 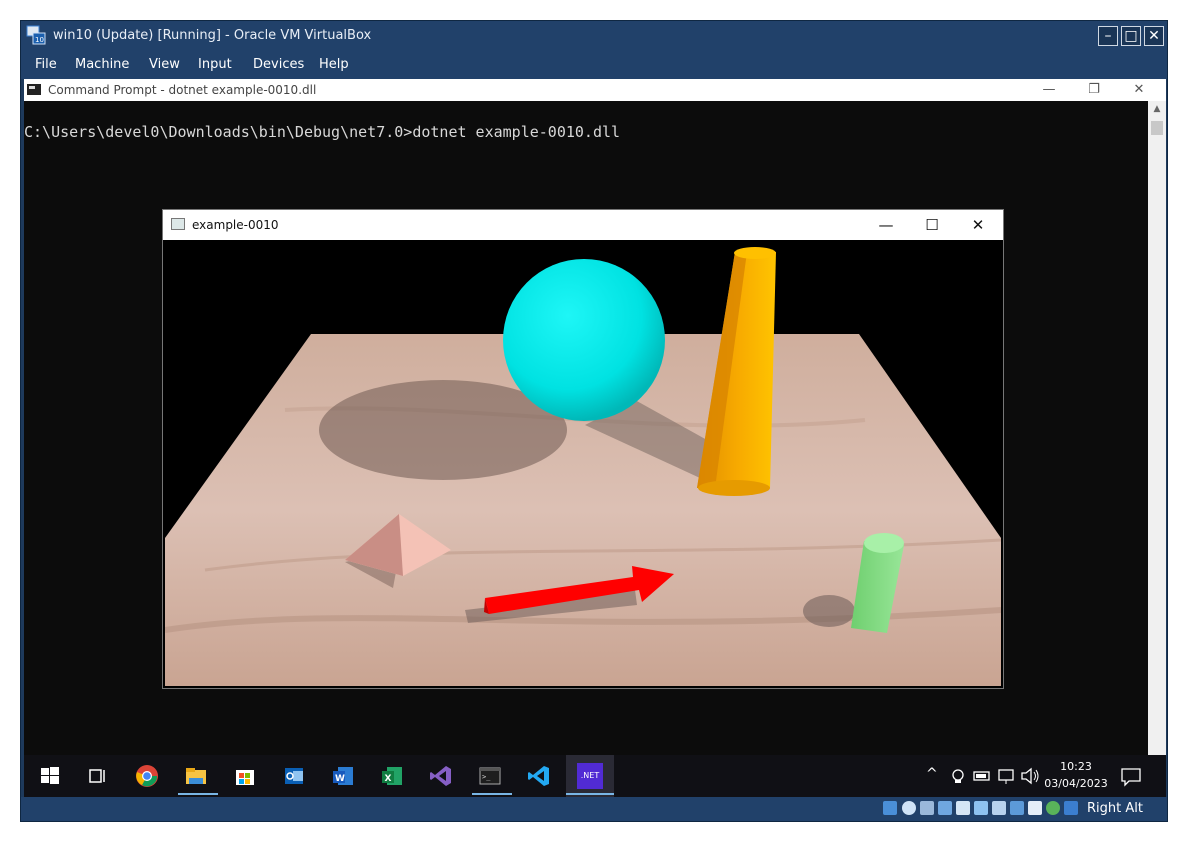 What do you see at coordinates (1035, 808) in the screenshot?
I see `virtualization-icon` at bounding box center [1035, 808].